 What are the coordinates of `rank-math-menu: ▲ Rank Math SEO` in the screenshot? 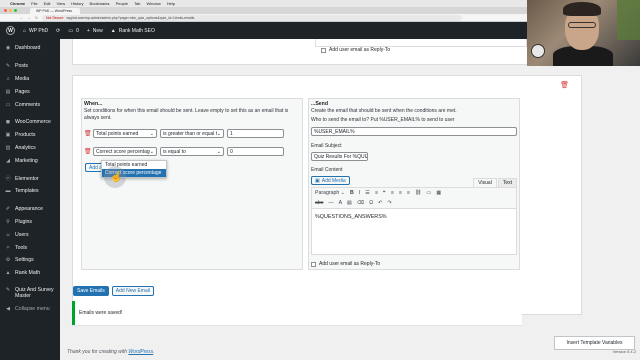 It's located at (133, 31).